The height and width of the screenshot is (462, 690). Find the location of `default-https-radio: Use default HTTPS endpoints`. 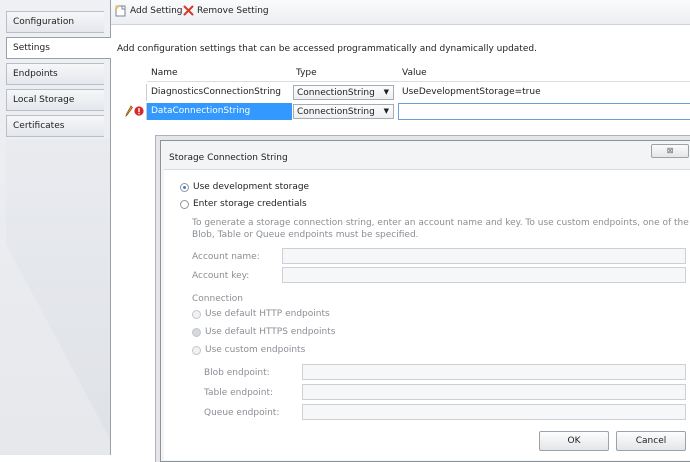

default-https-radio: Use default HTTPS endpoints is located at coordinates (263, 332).